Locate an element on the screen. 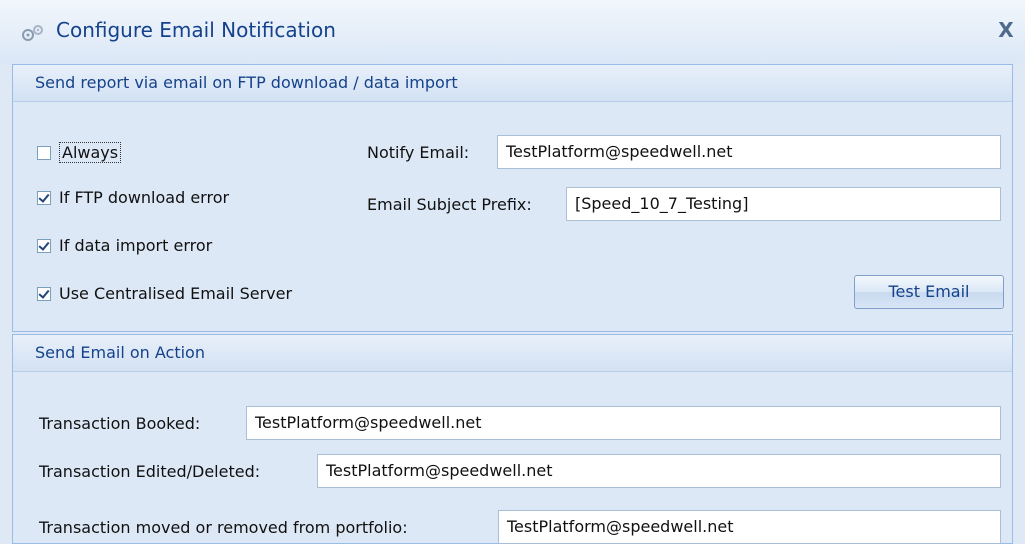 This screenshot has height=544, width=1025. ftp-error-checkbox: If FTP download error is located at coordinates (133, 197).